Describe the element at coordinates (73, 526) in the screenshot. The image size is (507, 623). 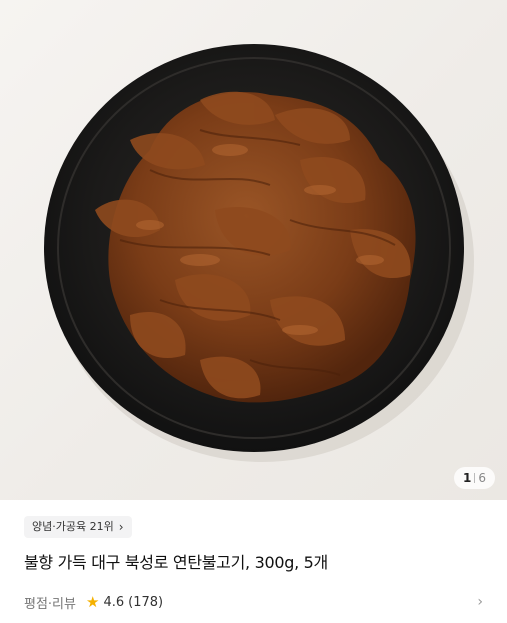
I see `rank-badge-label: 양념·가공육 21위` at that location.